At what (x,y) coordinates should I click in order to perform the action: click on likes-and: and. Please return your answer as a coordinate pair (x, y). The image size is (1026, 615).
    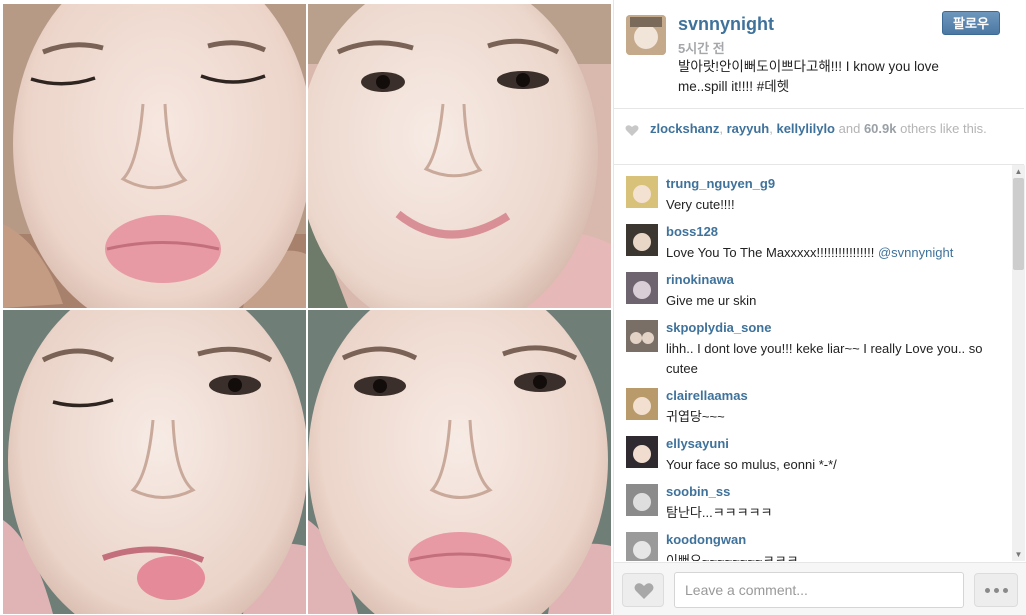
    Looking at the image, I should click on (849, 128).